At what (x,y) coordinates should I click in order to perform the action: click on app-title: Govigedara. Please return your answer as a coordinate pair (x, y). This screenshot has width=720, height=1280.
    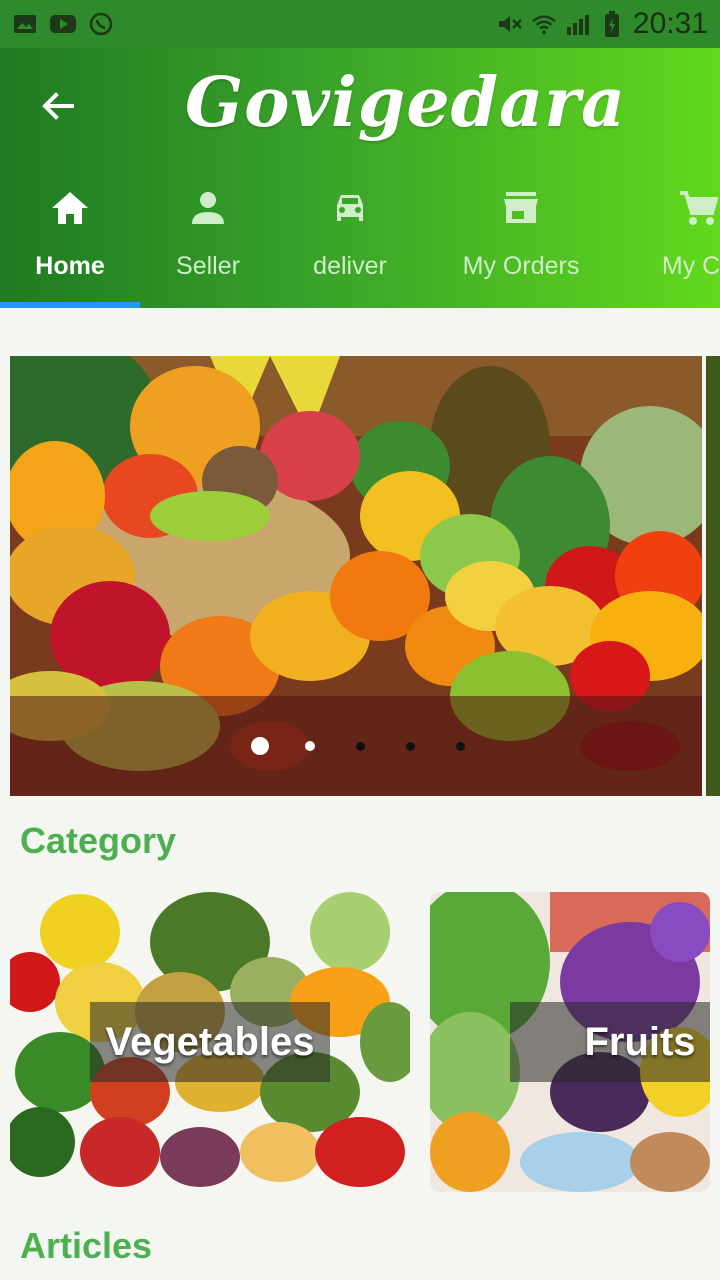
    Looking at the image, I should click on (406, 103).